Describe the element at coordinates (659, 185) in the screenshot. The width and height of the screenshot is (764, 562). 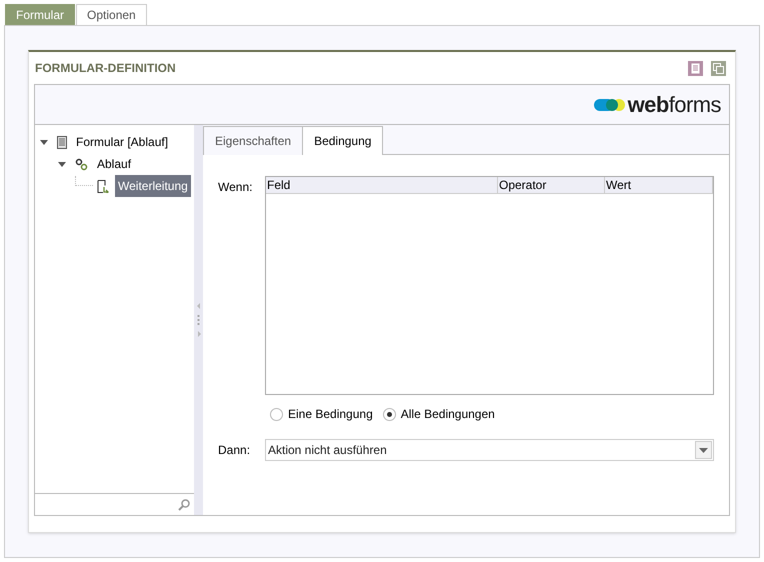
I see `column-header: Wert` at that location.